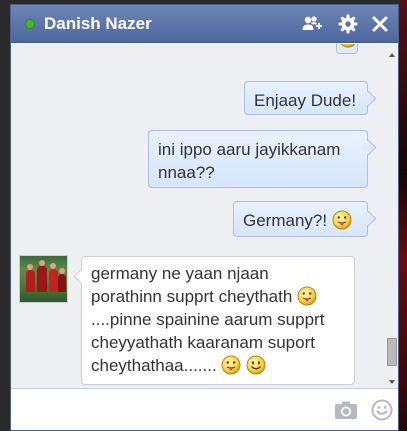  Describe the element at coordinates (392, 382) in the screenshot. I see `scroll-down-arrow-icon` at that location.